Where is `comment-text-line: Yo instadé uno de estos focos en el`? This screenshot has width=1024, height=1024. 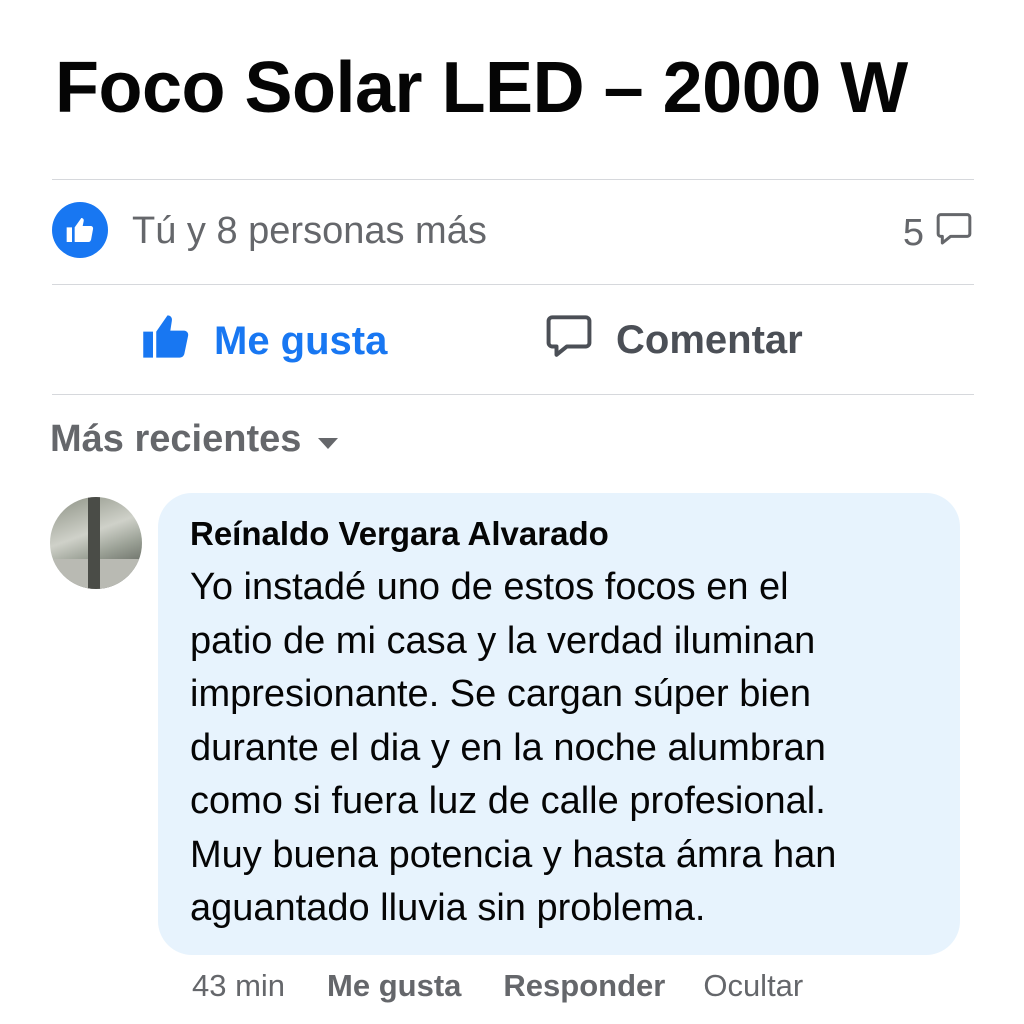
comment-text-line: Yo instadé uno de estos focos en el is located at coordinates (489, 587).